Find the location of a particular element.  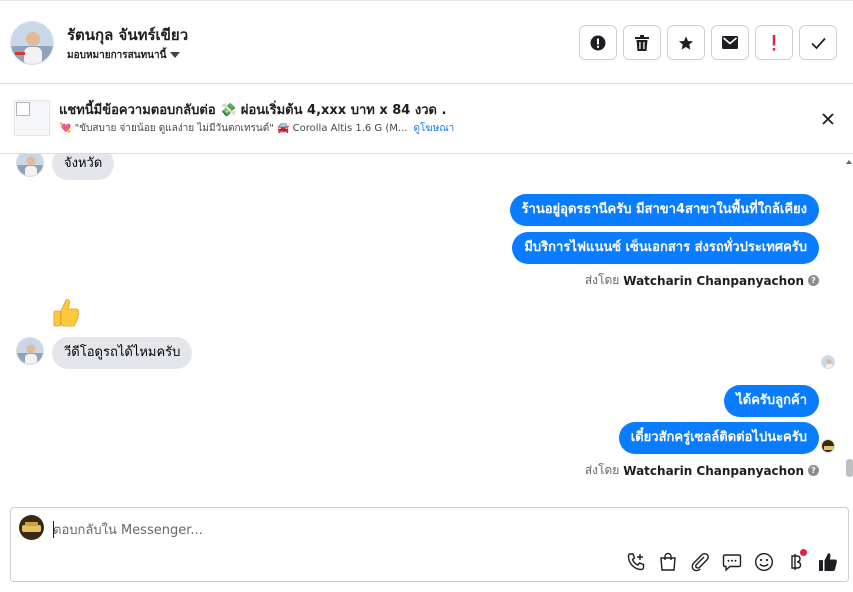

emoji-button is located at coordinates (764, 562).